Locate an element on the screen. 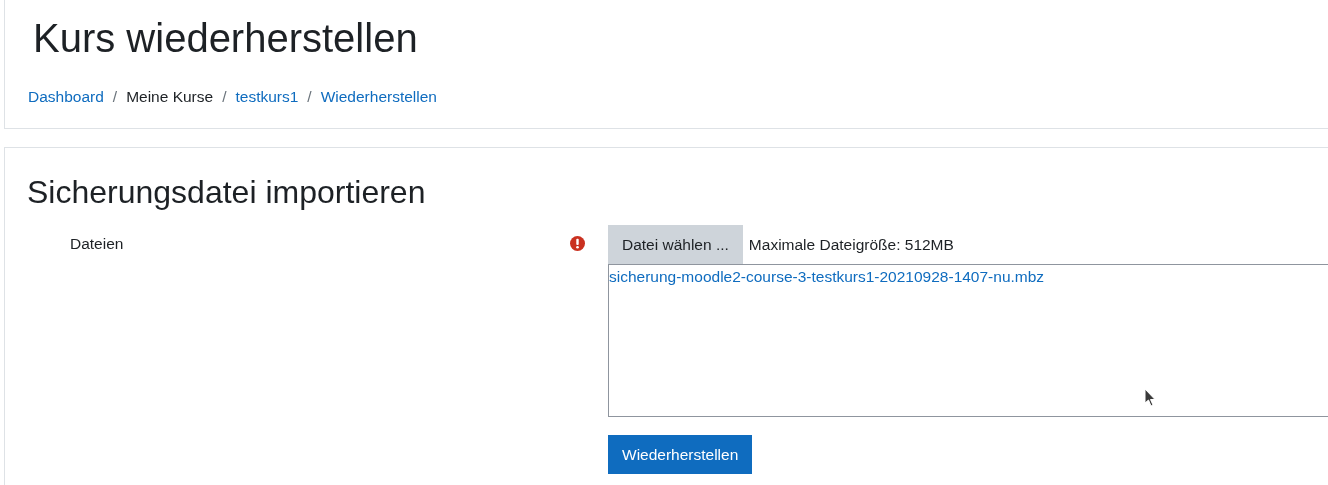 This screenshot has width=1328, height=485. restore-button: Wiederherstellen is located at coordinates (680, 454).